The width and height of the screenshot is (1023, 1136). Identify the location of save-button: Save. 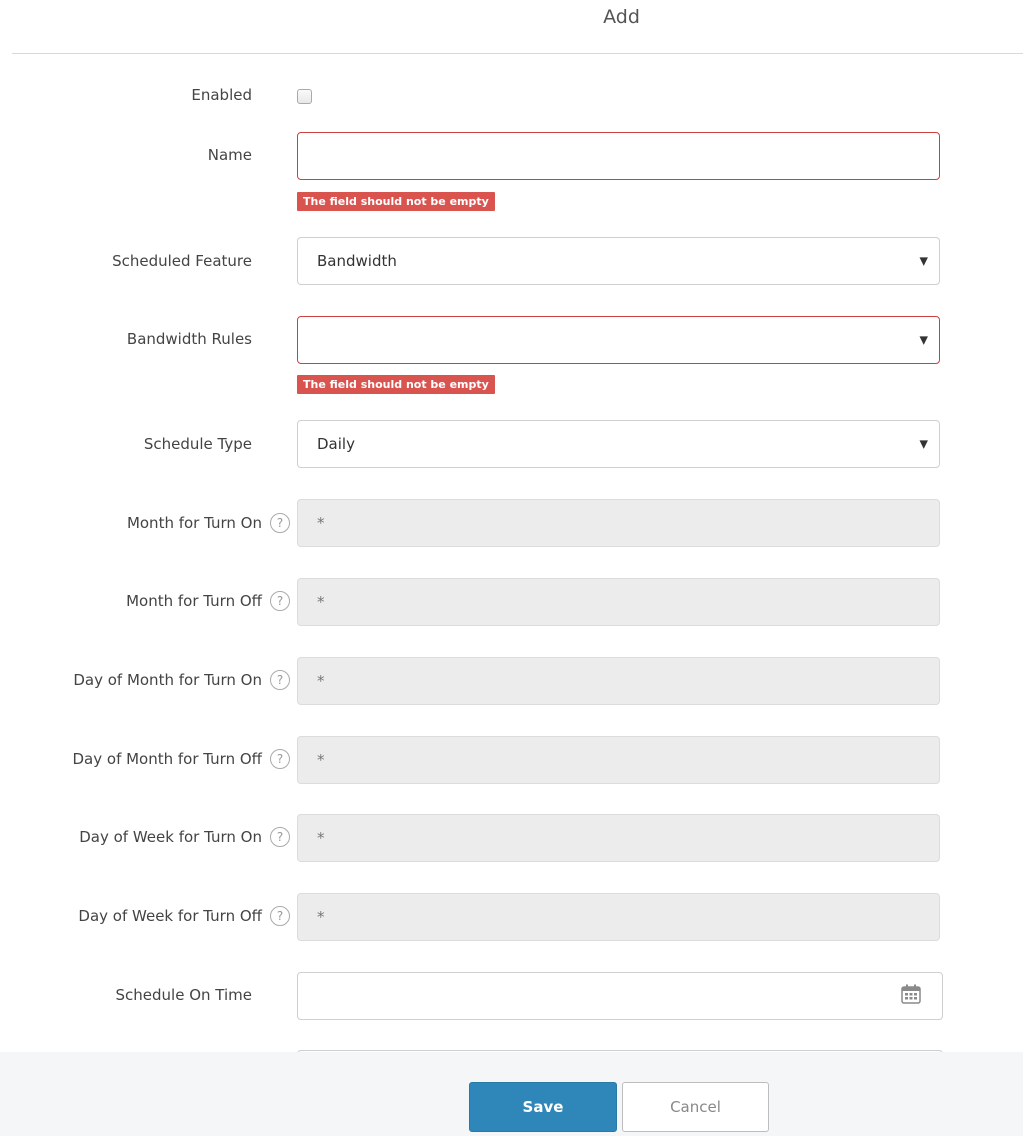
(543, 1107).